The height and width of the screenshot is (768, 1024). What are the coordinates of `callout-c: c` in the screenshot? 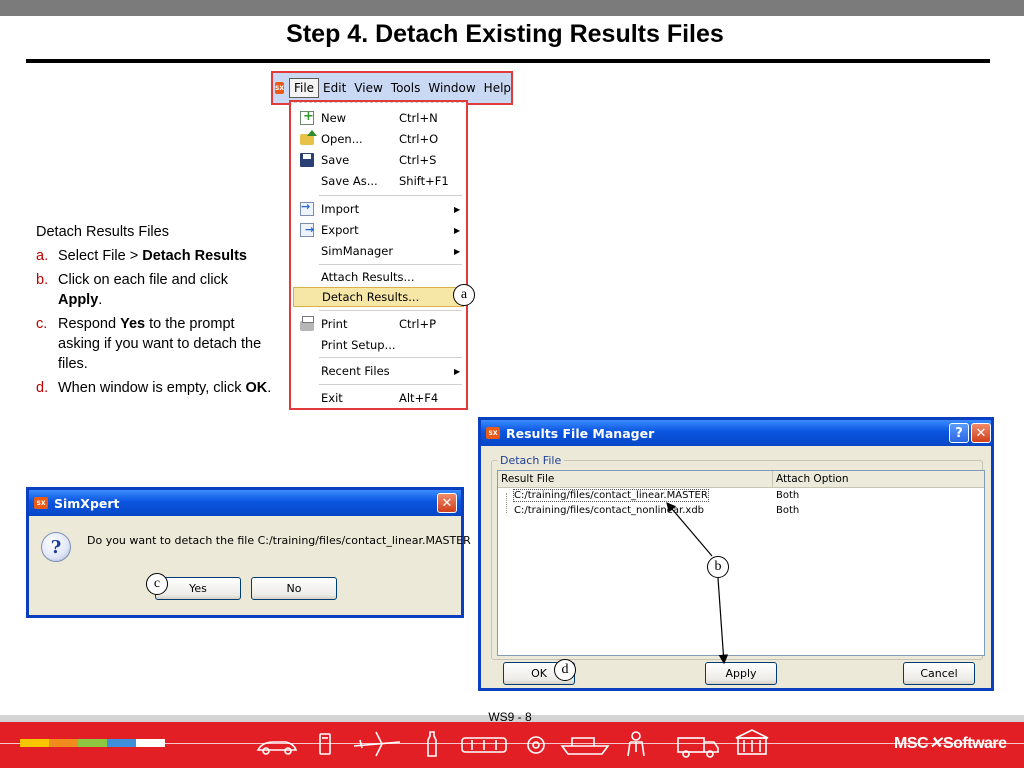 It's located at (157, 584).